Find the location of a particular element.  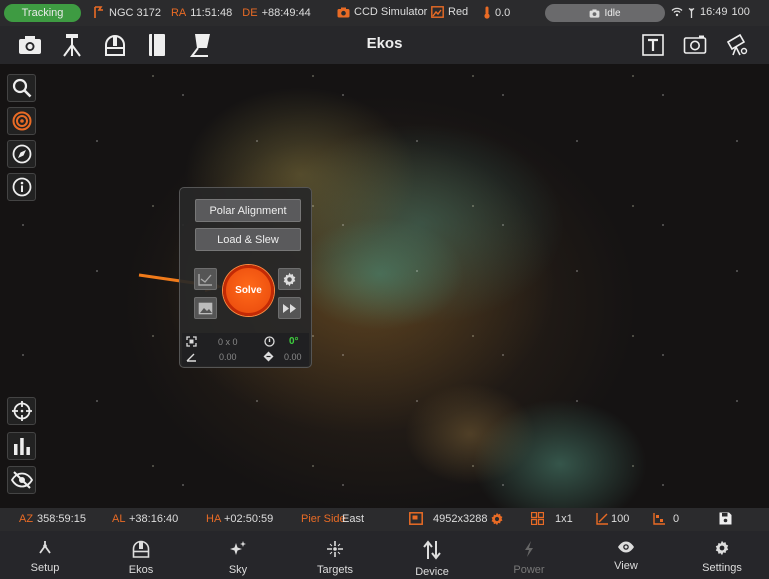

solution-stats: 0 x 0 0° 0.00 0.00 is located at coordinates (245, 349).